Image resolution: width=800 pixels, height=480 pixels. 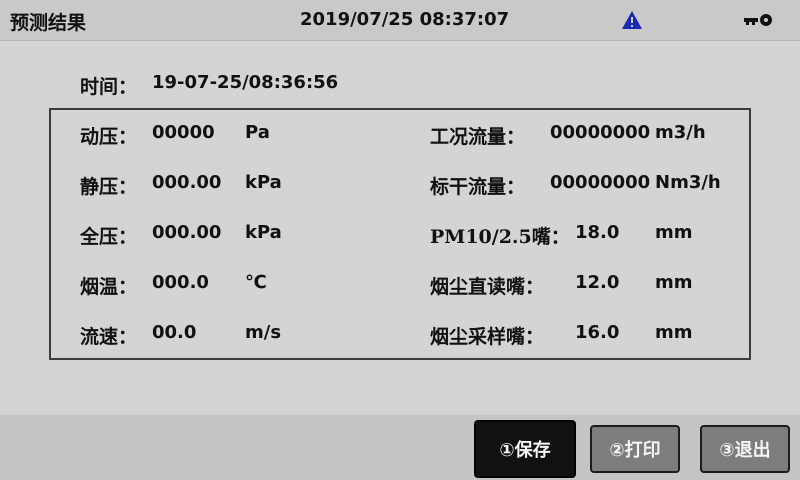 What do you see at coordinates (487, 287) in the screenshot?
I see `dust-direct-nozzle-label: 烟尘直读嘴：` at bounding box center [487, 287].